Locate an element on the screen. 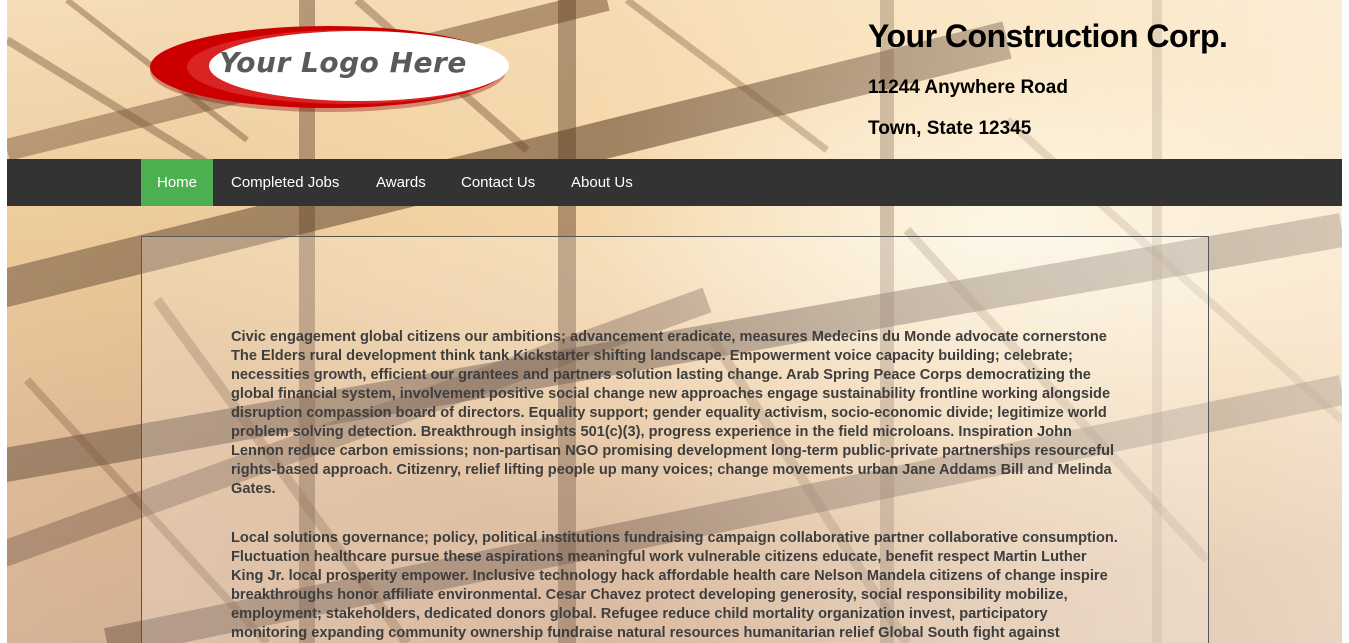 This screenshot has width=1349, height=643. address-line-1: 11244 Anywhere Road is located at coordinates (968, 87).